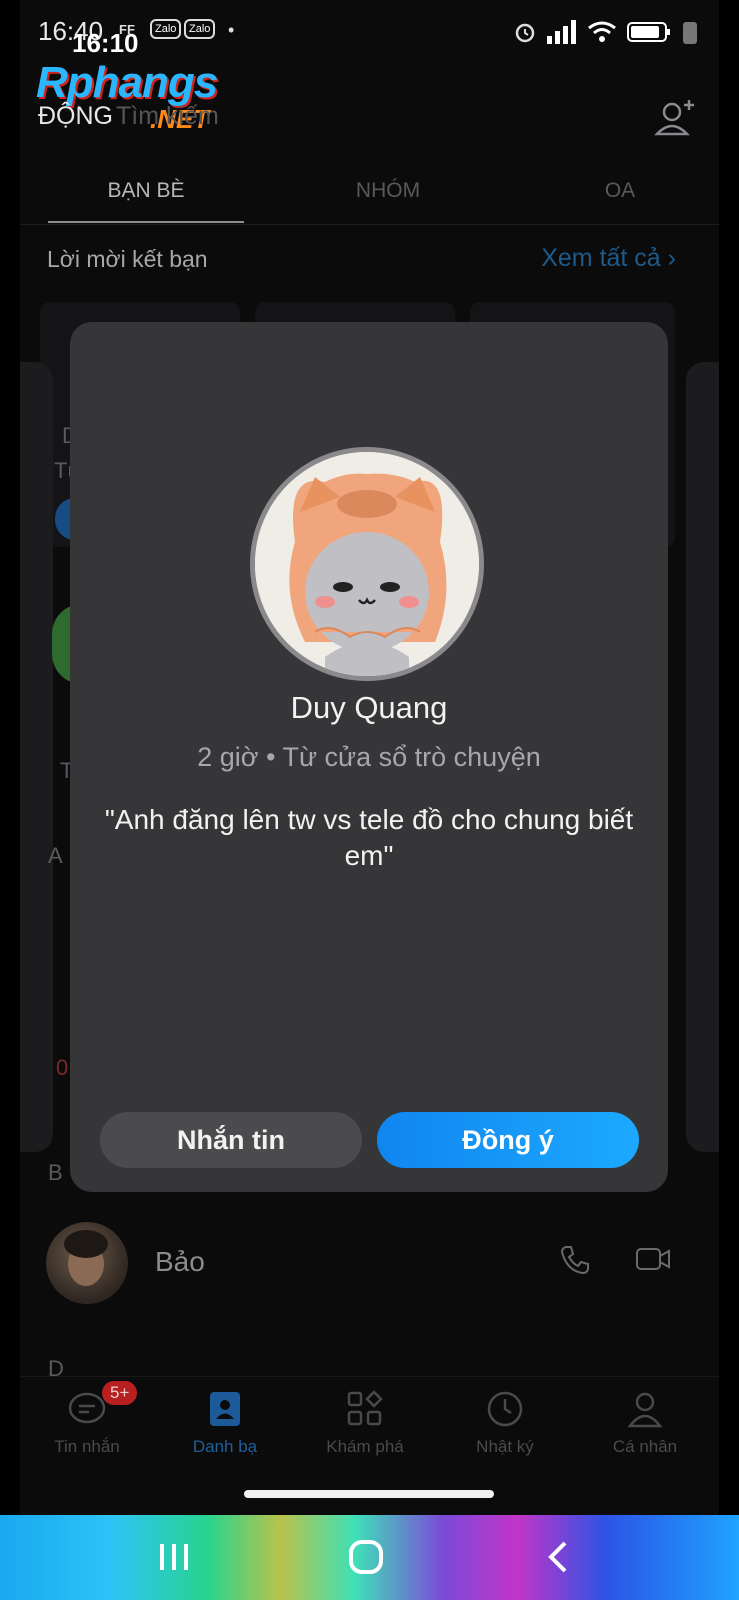 This screenshot has height=1600, width=739. Describe the element at coordinates (368, 123) in the screenshot. I see `search-bar: ĐỘNG Tìm kiếm` at that location.